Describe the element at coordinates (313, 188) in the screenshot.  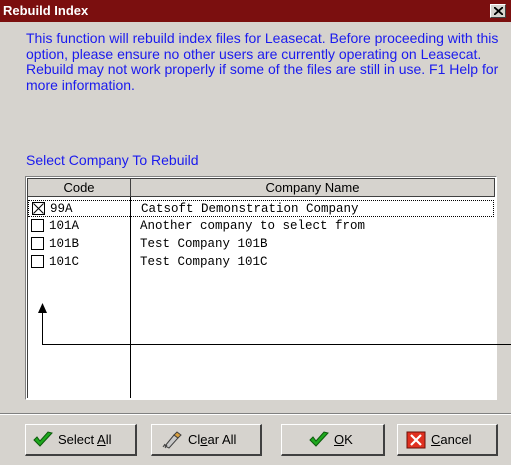
I see `column-header-company-name: Company Name` at that location.